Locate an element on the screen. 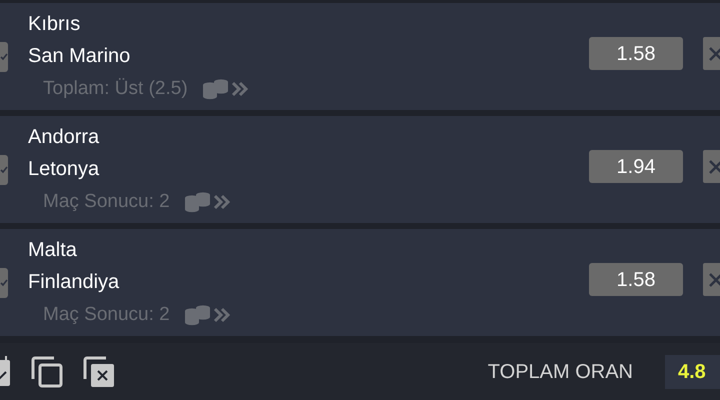 Image resolution: width=720 pixels, height=400 pixels. market-label: Toplam: Üst (2.5) is located at coordinates (115, 88).